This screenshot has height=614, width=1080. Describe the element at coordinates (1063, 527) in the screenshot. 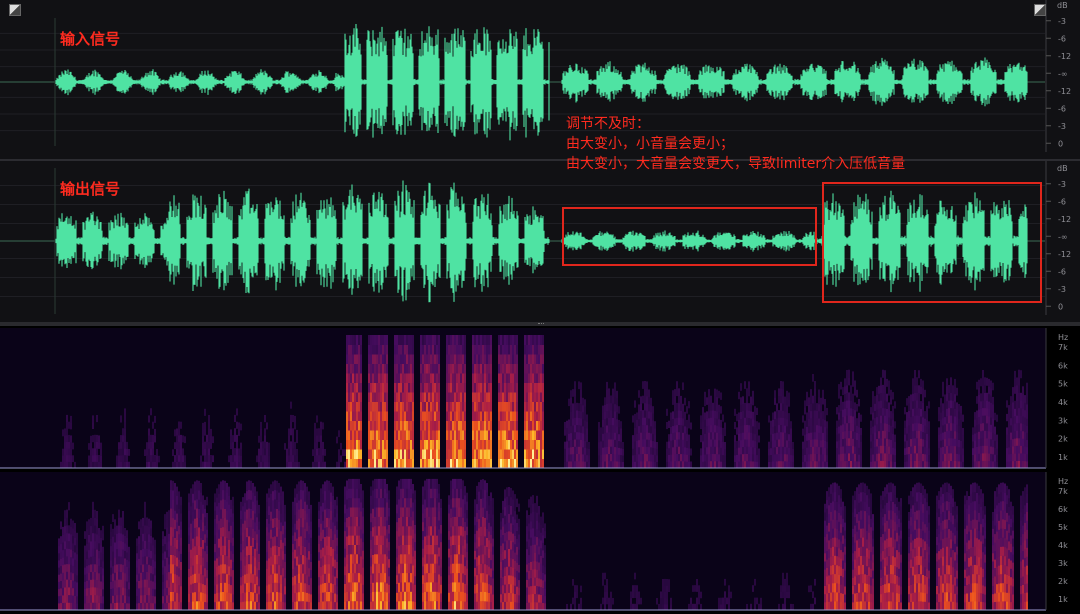

I see `output-spectrogram-tick: 5k` at that location.